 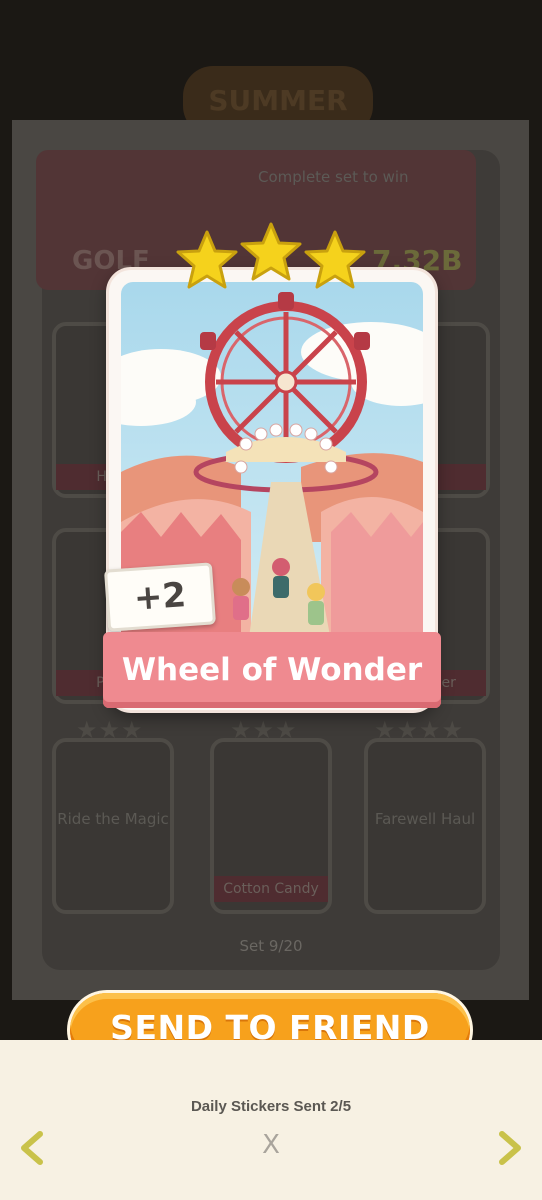 I want to click on reward-subtitle: Complete set to win, so click(x=333, y=177).